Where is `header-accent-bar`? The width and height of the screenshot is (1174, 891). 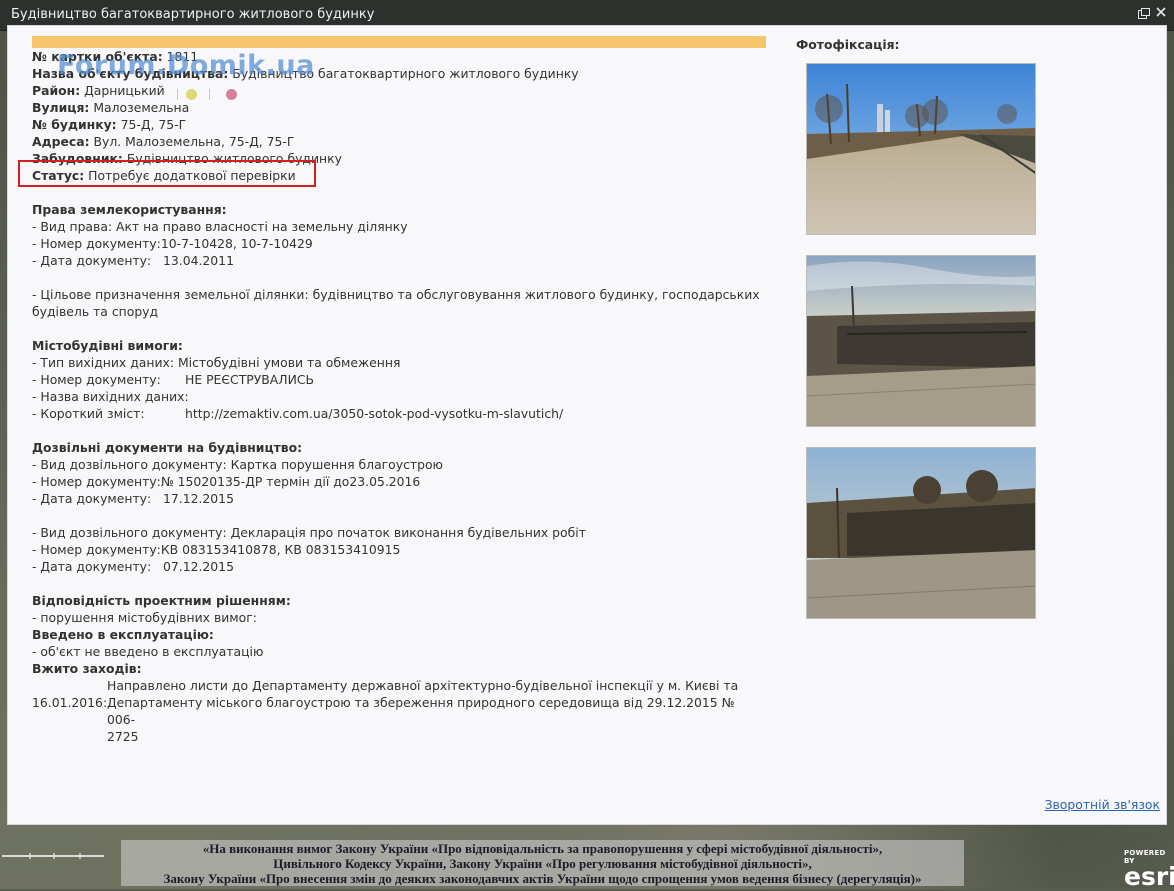 header-accent-bar is located at coordinates (399, 42).